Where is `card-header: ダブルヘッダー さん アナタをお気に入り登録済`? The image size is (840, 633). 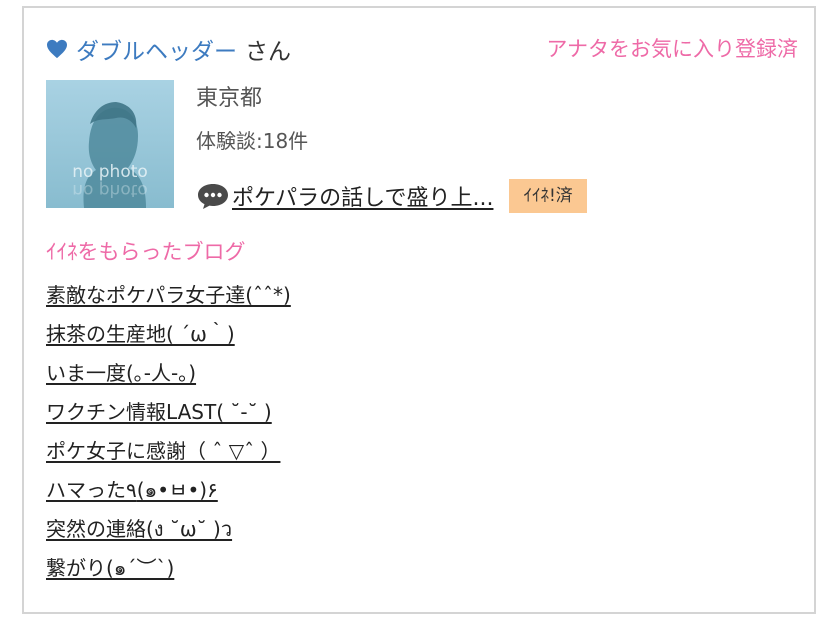
card-header: ダブルヘッダー さん アナタをお気に入り登録済 is located at coordinates (422, 48).